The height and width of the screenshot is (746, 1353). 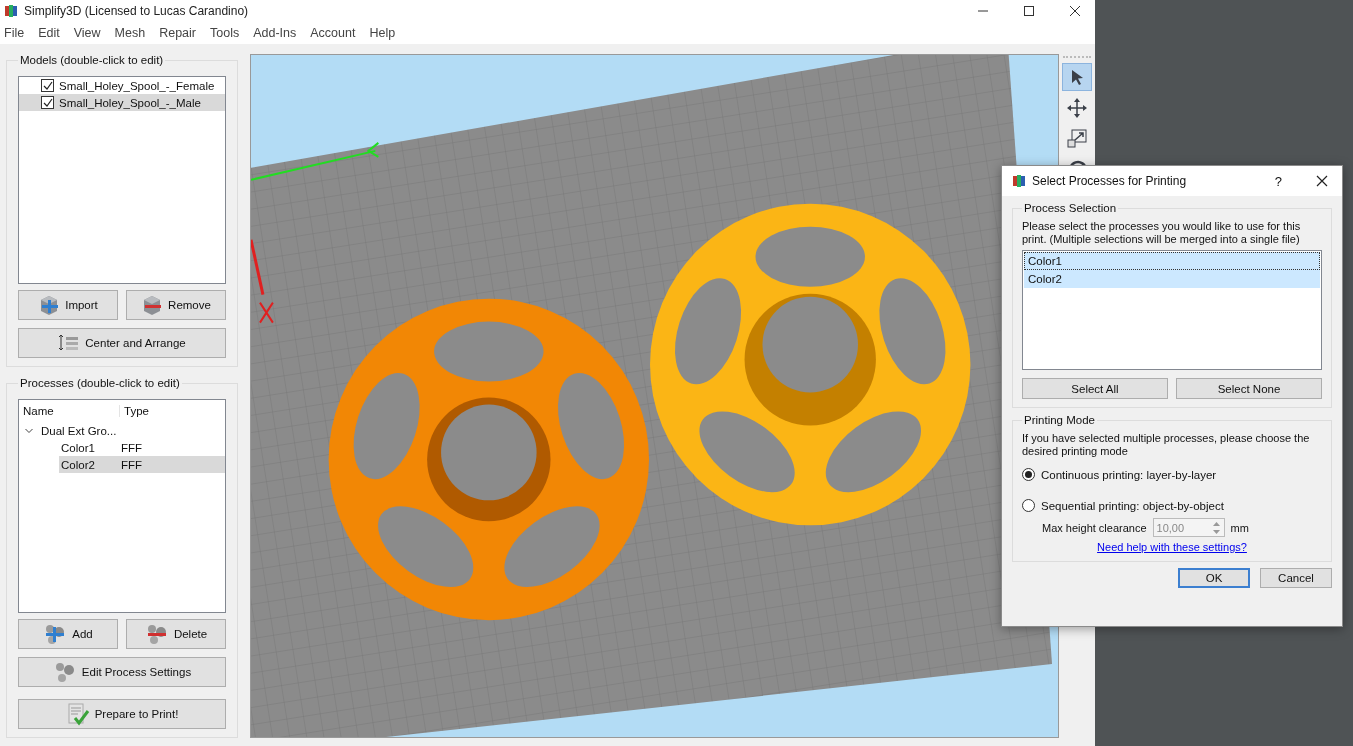 I want to click on menu-item: File, so click(x=14, y=33).